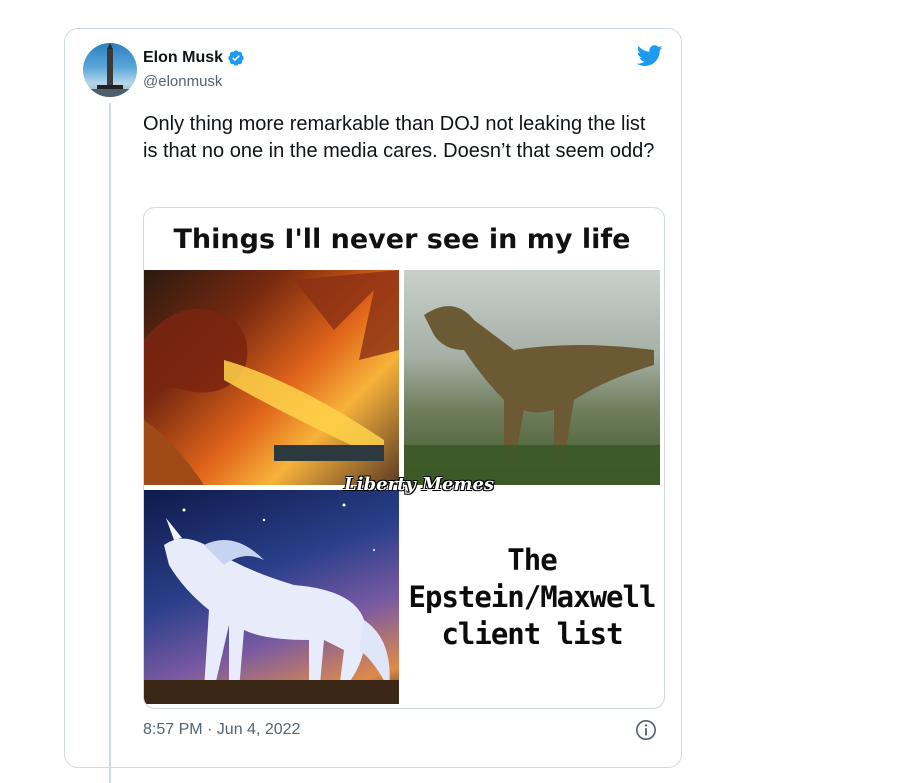 The image size is (919, 783). I want to click on dragon-panel, so click(271, 377).